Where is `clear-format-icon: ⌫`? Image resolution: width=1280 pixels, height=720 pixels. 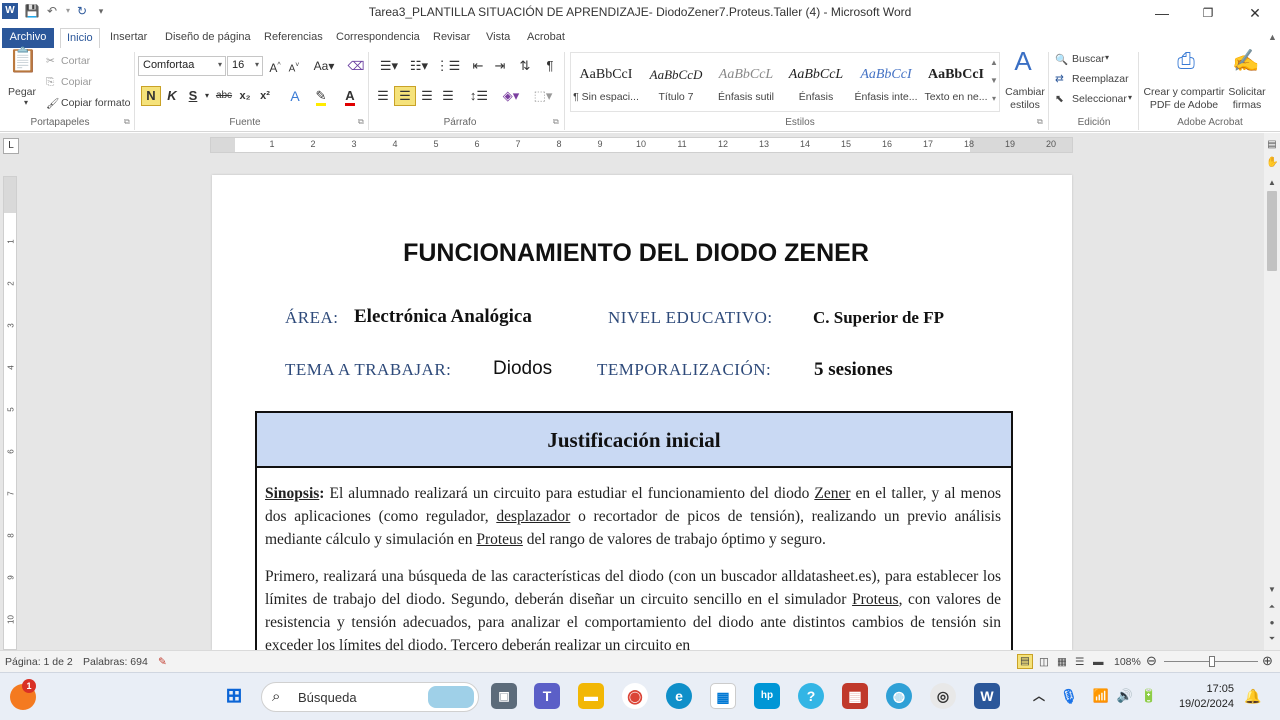
clear-format-icon: ⌫ is located at coordinates (356, 66).